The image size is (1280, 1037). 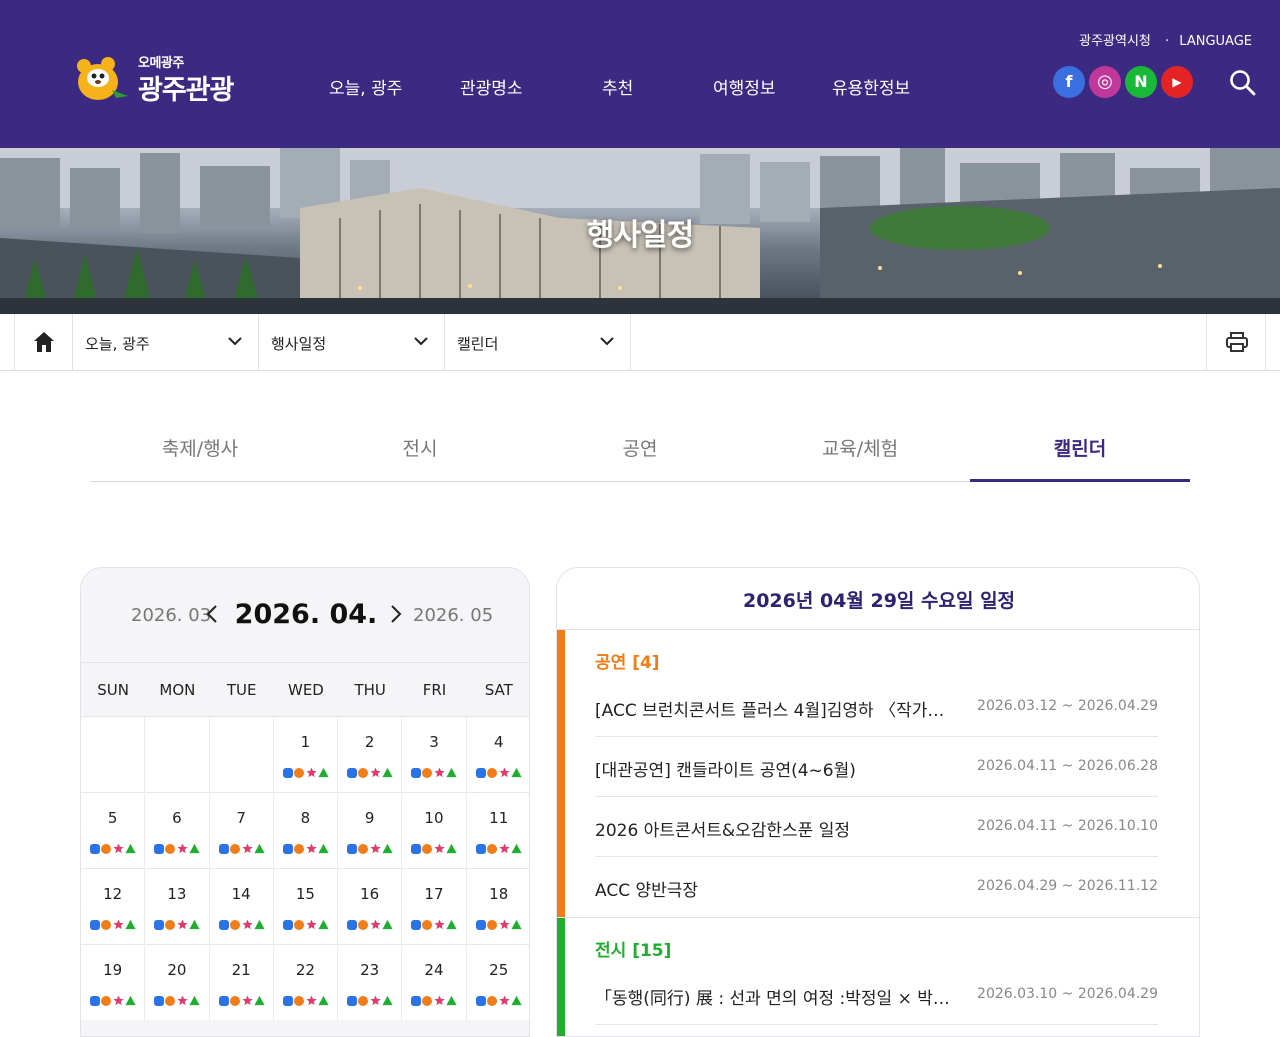 I want to click on nav-item-attractions: 관광명소, so click(x=491, y=86).